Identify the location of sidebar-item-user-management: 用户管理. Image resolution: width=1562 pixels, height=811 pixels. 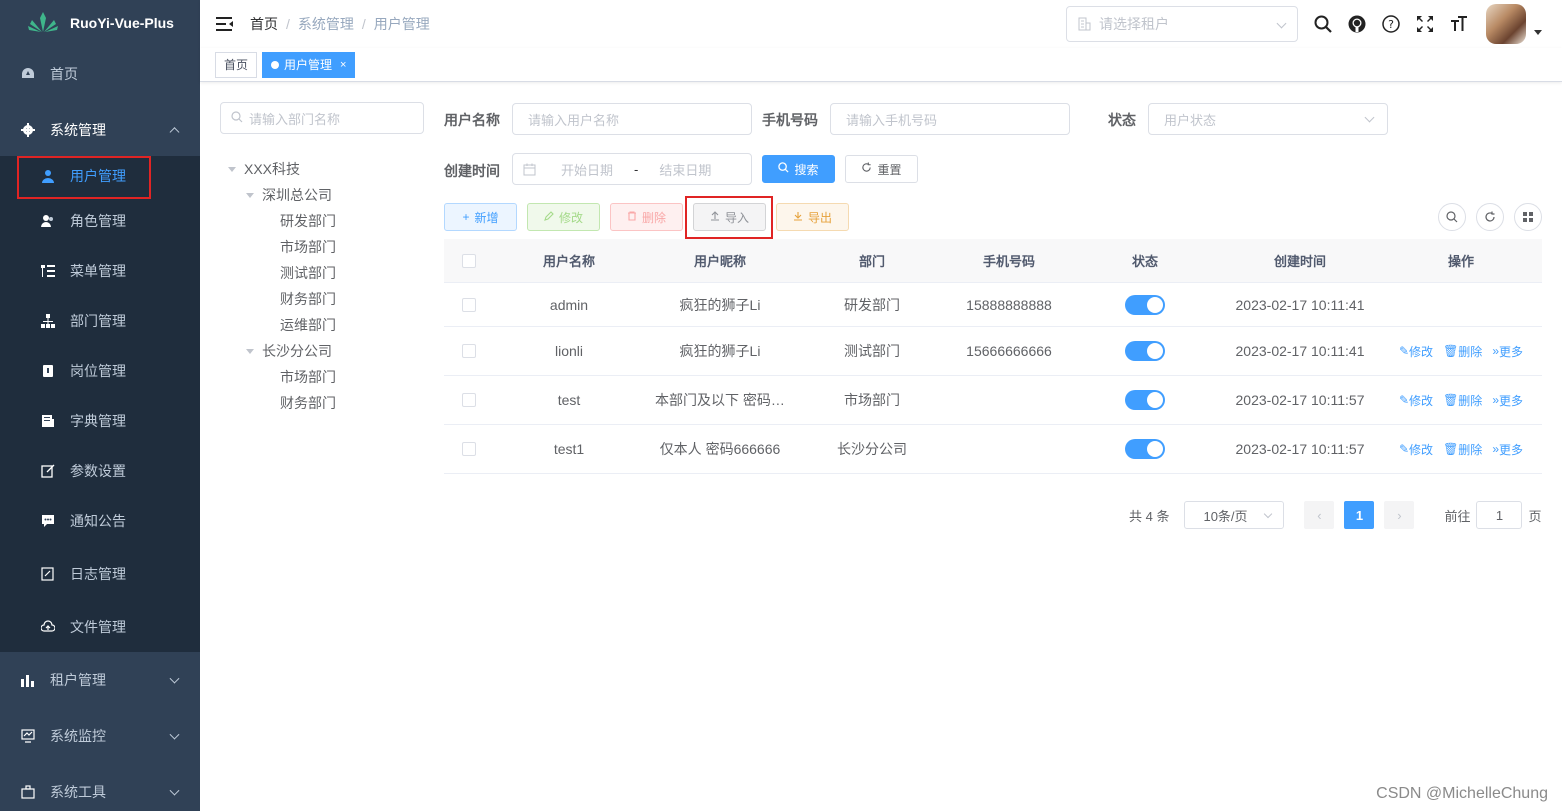
(100, 177).